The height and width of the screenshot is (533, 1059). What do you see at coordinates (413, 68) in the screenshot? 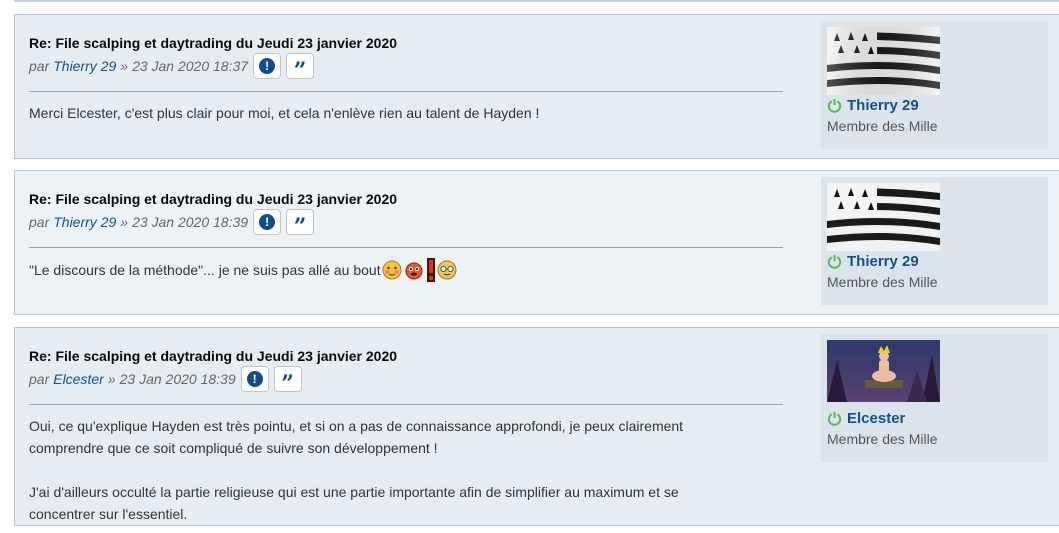
I see `post-meta: par Thierry 29 » 23 Jan 2020 18:37 ! ”` at bounding box center [413, 68].